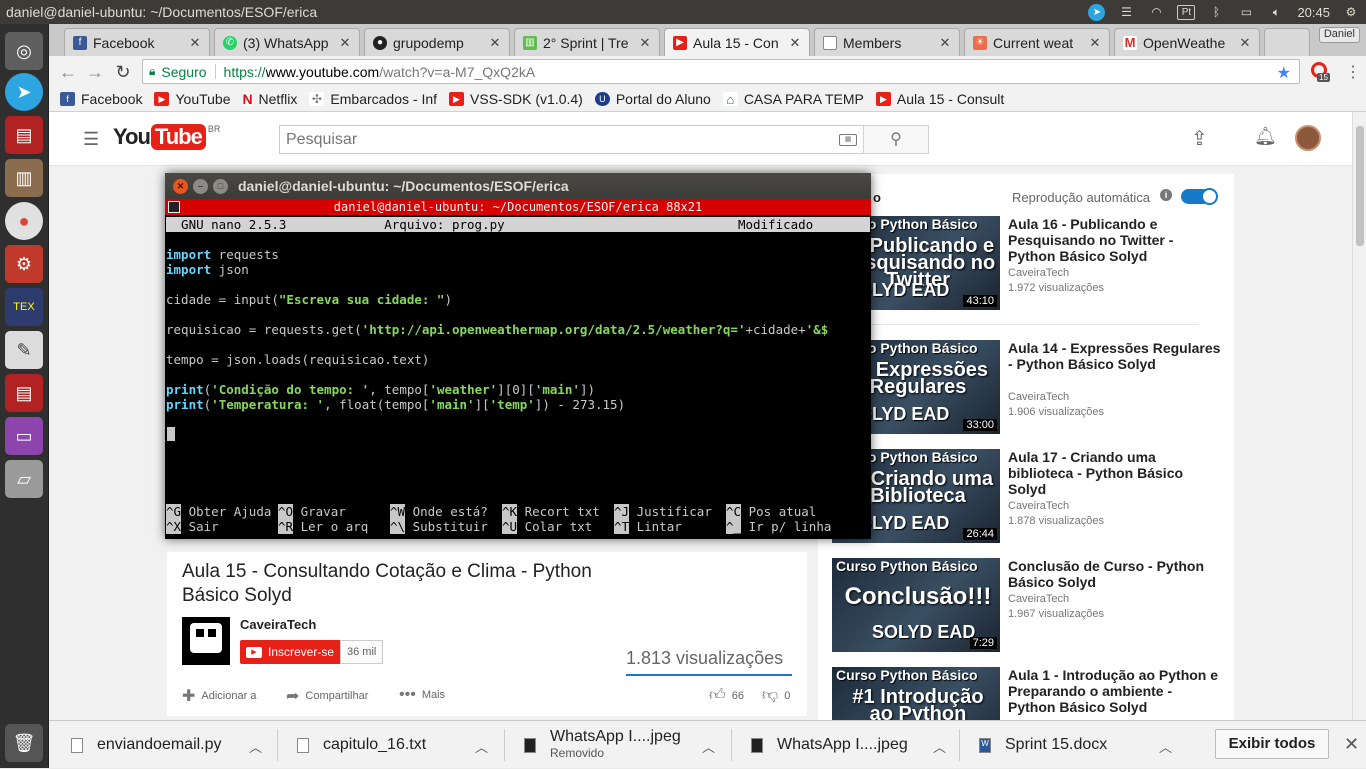  Describe the element at coordinates (101, 99) in the screenshot. I see `bookmark-facebook: f Facebook` at that location.